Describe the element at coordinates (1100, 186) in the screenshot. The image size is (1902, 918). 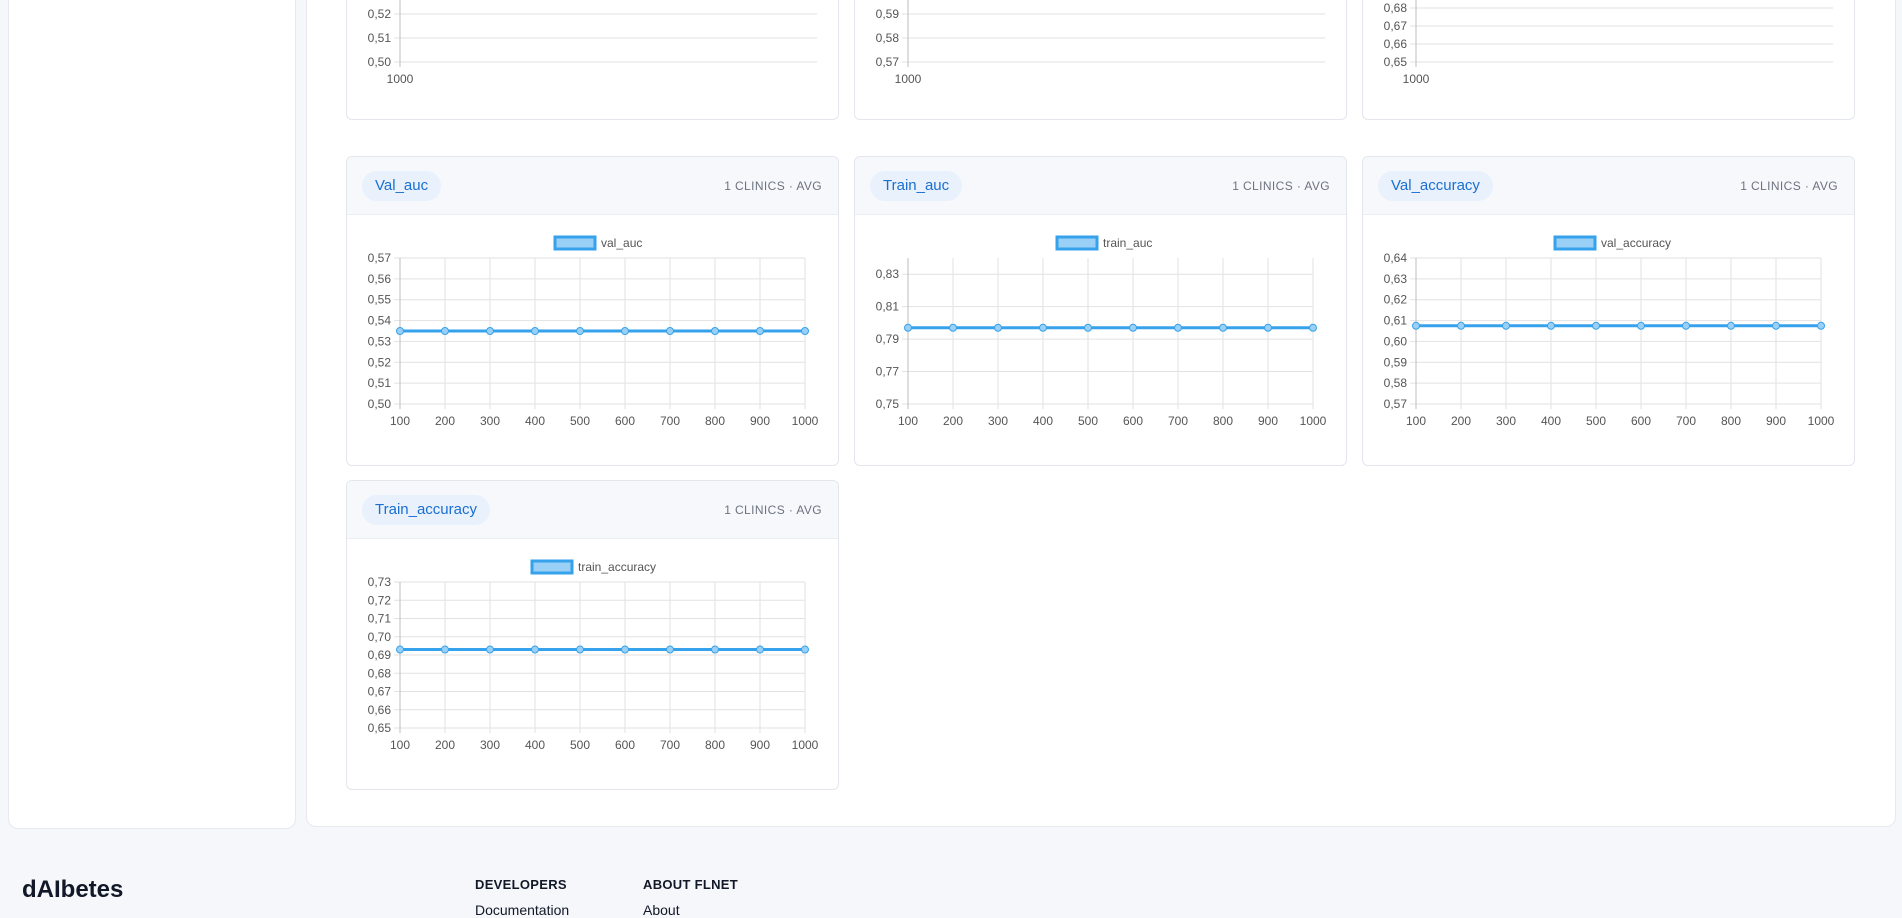
I see `card-header: Train_auc 1 CLINICS · AVG` at that location.